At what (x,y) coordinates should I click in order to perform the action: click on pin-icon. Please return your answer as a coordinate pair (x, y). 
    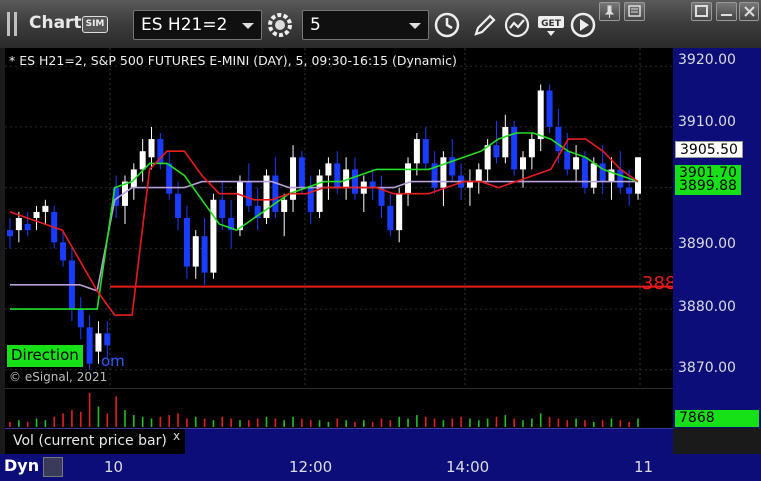
    Looking at the image, I should click on (609, 11).